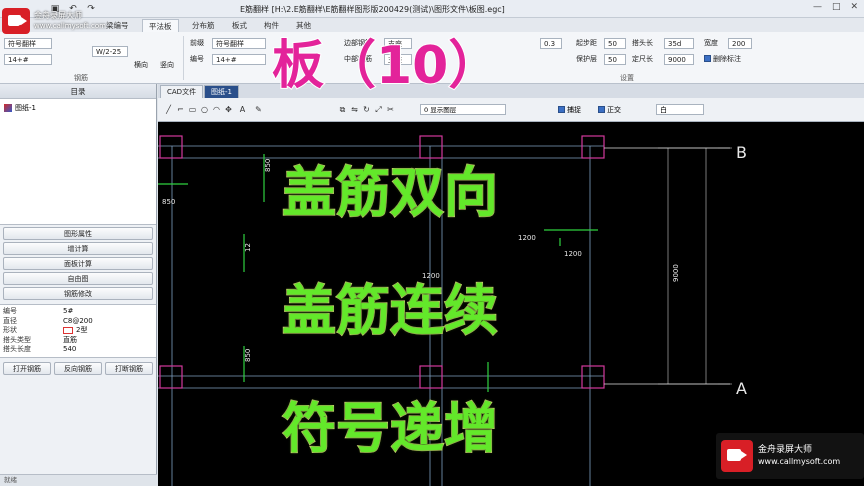 The width and height of the screenshot is (864, 486). I want to click on color-select: 白, so click(680, 109).